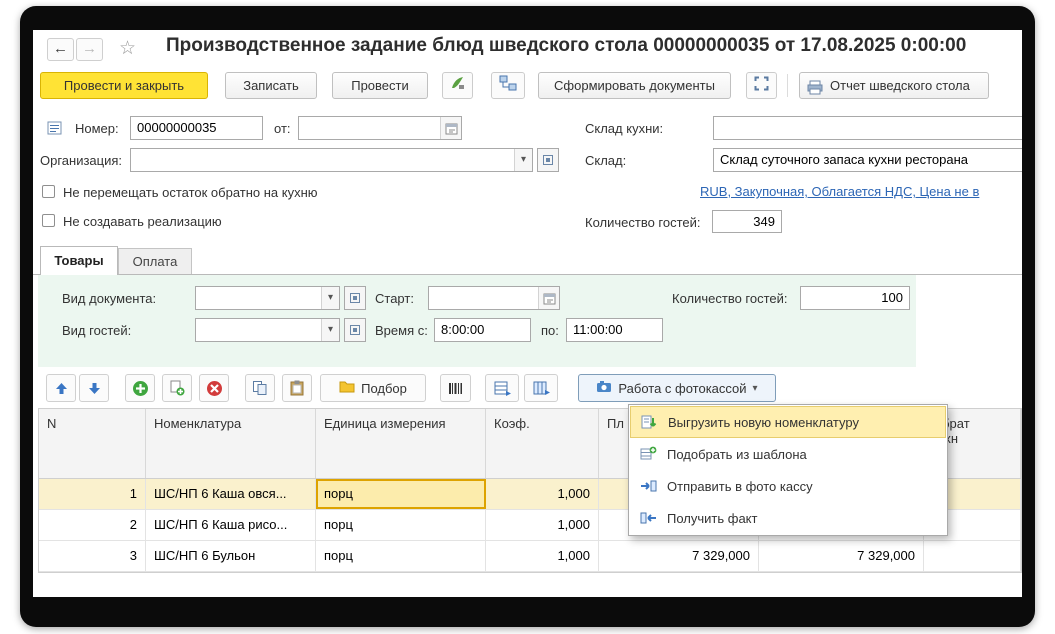 The image size is (1055, 634). I want to click on buffet-report-label: Отчет шведского стола, so click(900, 85).